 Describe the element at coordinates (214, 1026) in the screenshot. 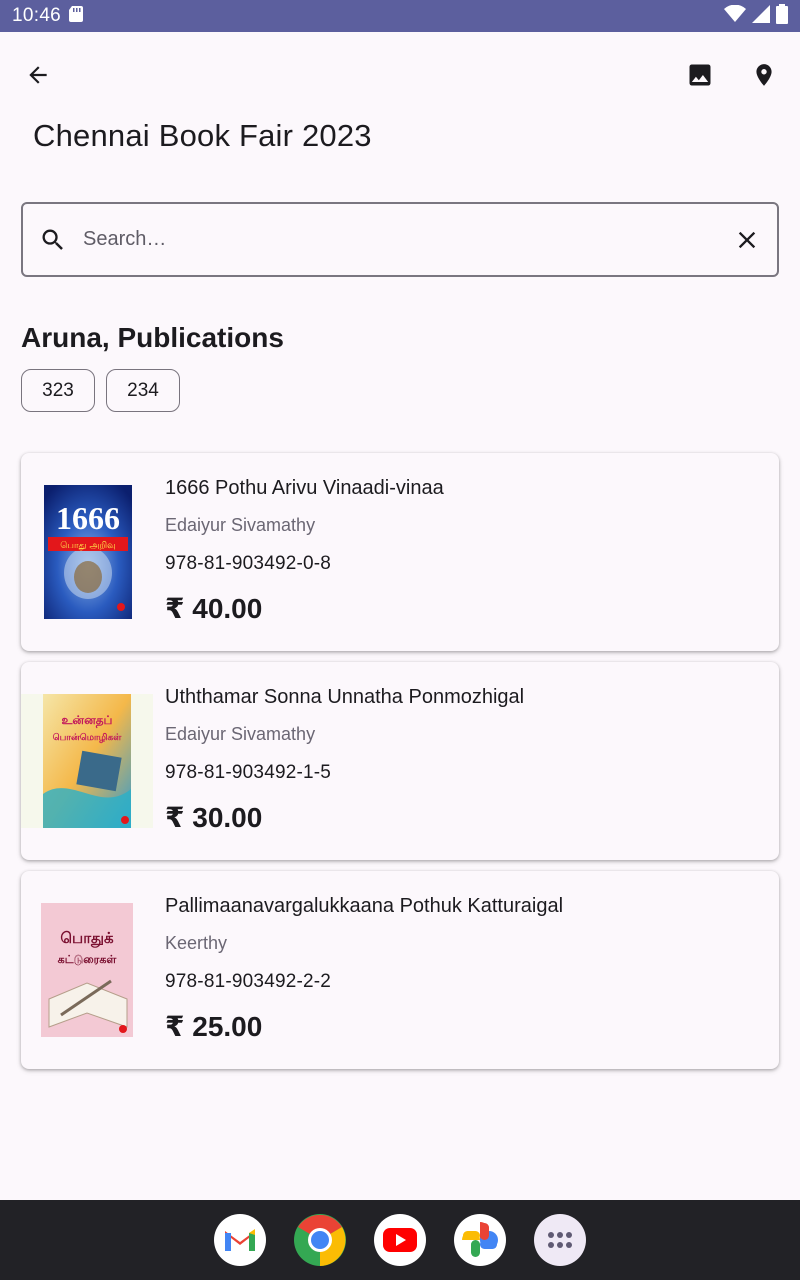

I see `book-price: ₹ 25.00` at that location.